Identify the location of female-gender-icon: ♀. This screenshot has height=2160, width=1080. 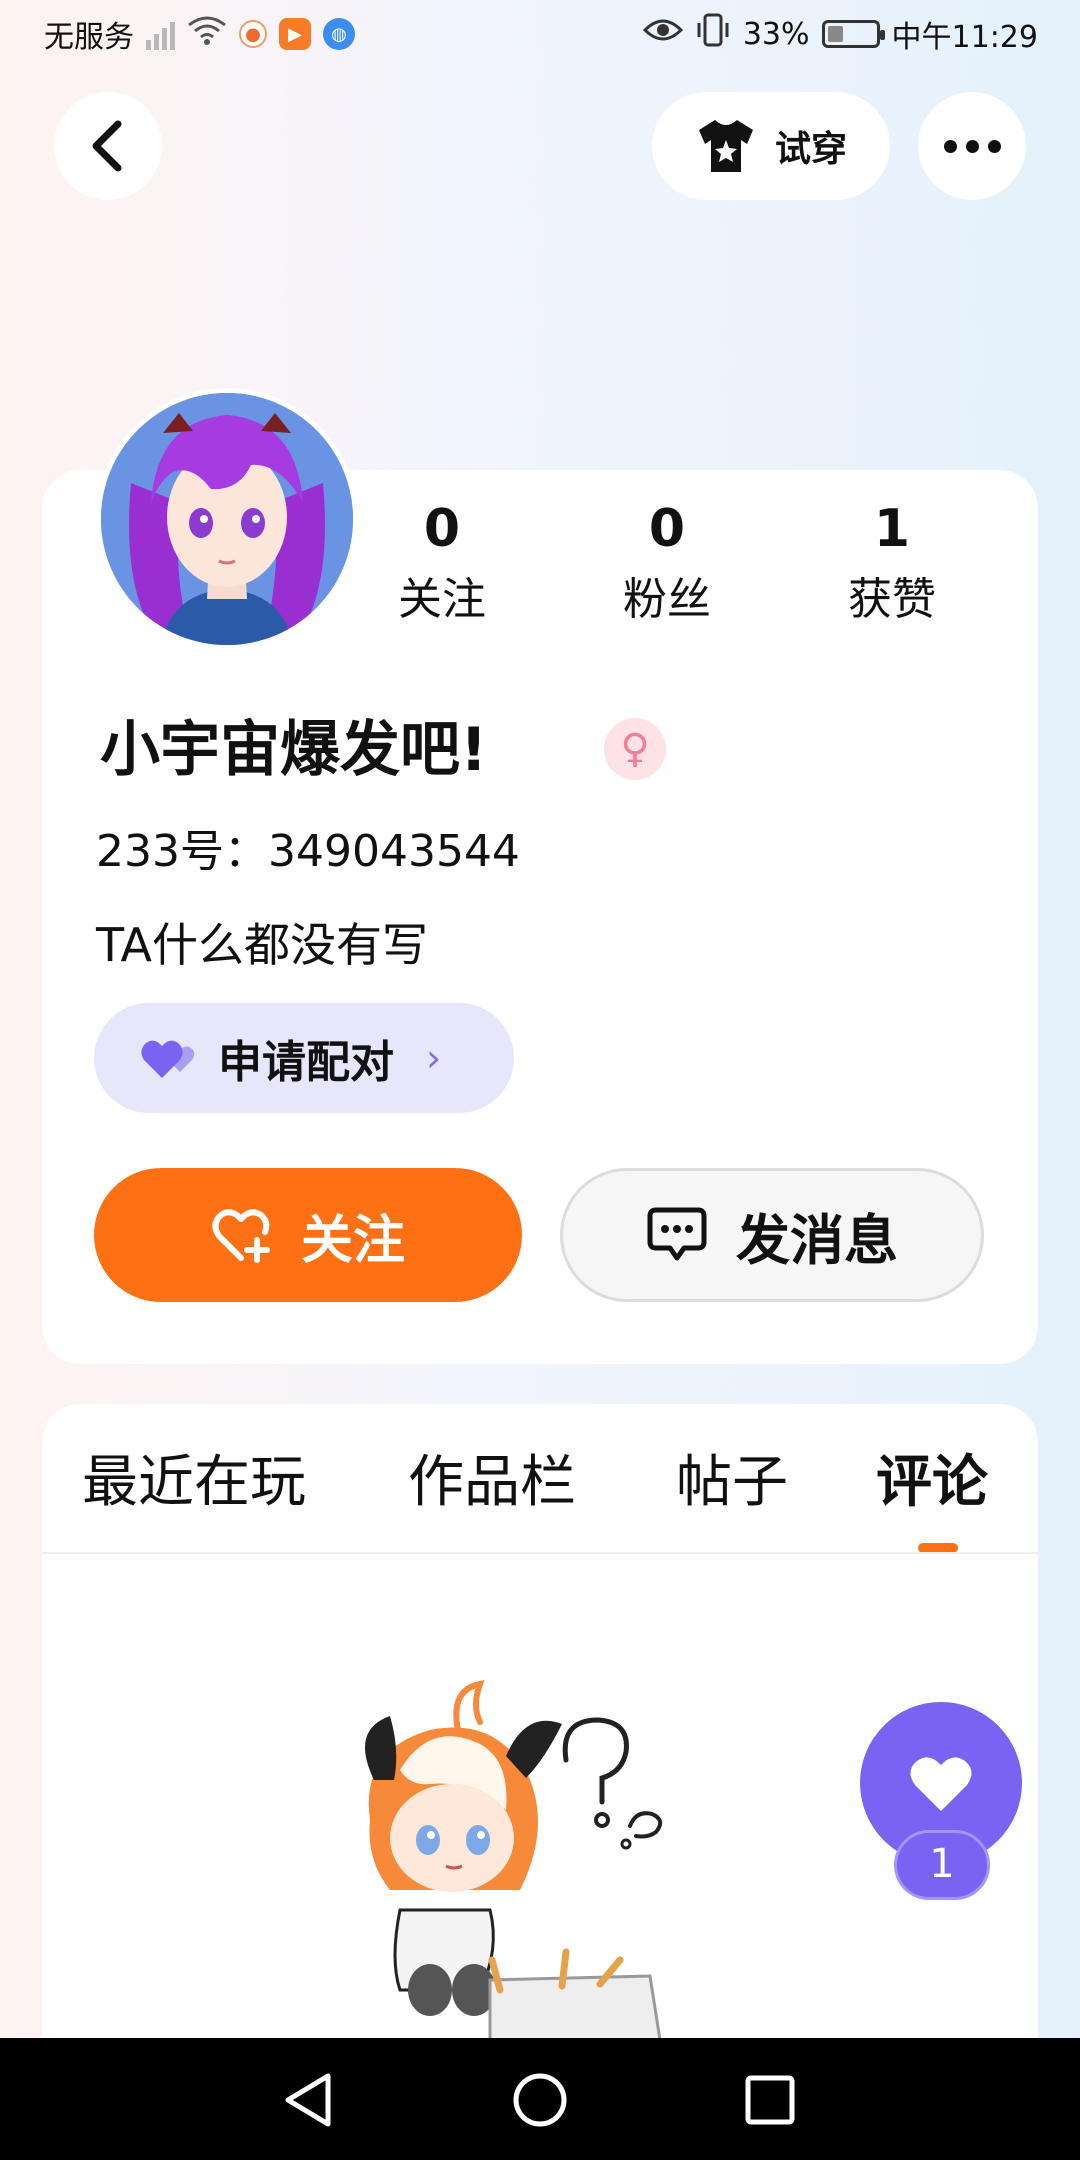
(635, 749).